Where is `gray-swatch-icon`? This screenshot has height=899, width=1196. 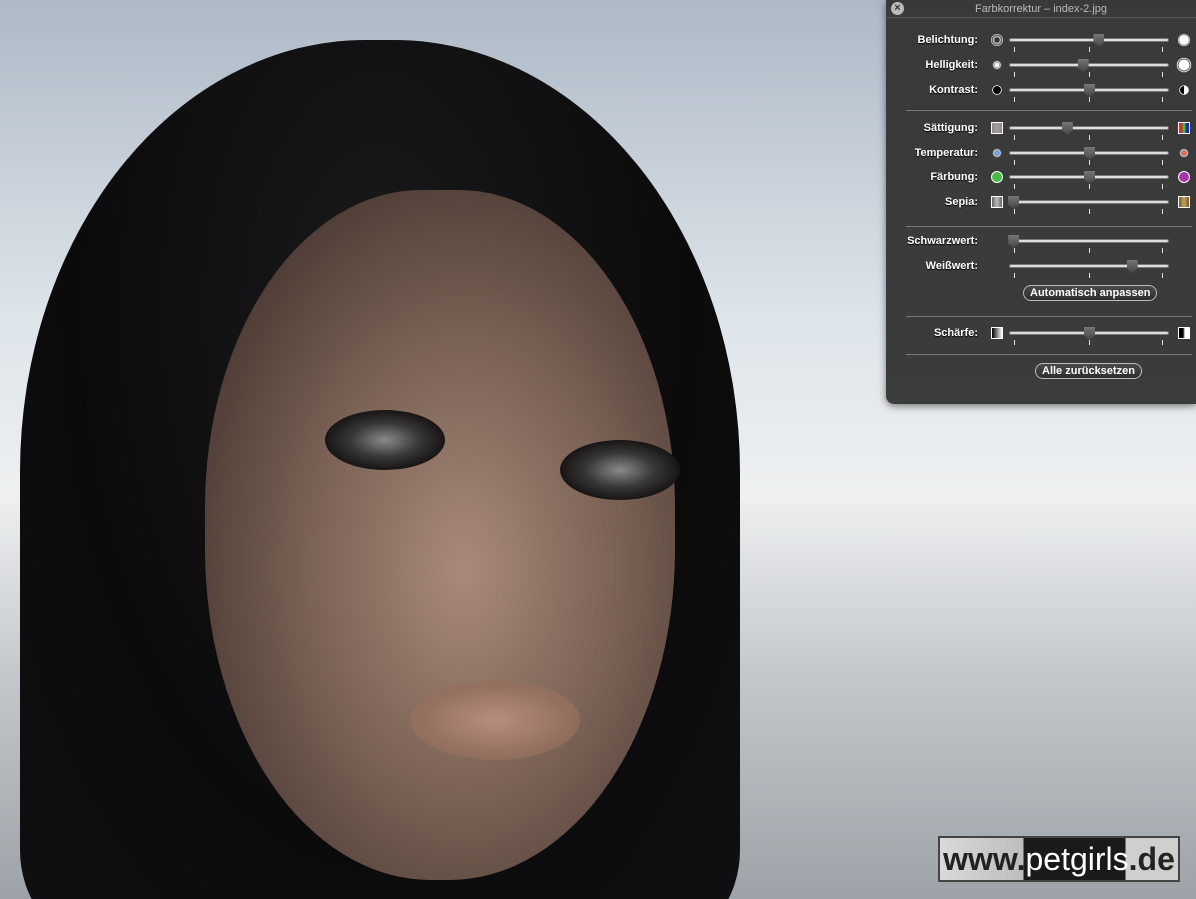
gray-swatch-icon is located at coordinates (997, 202).